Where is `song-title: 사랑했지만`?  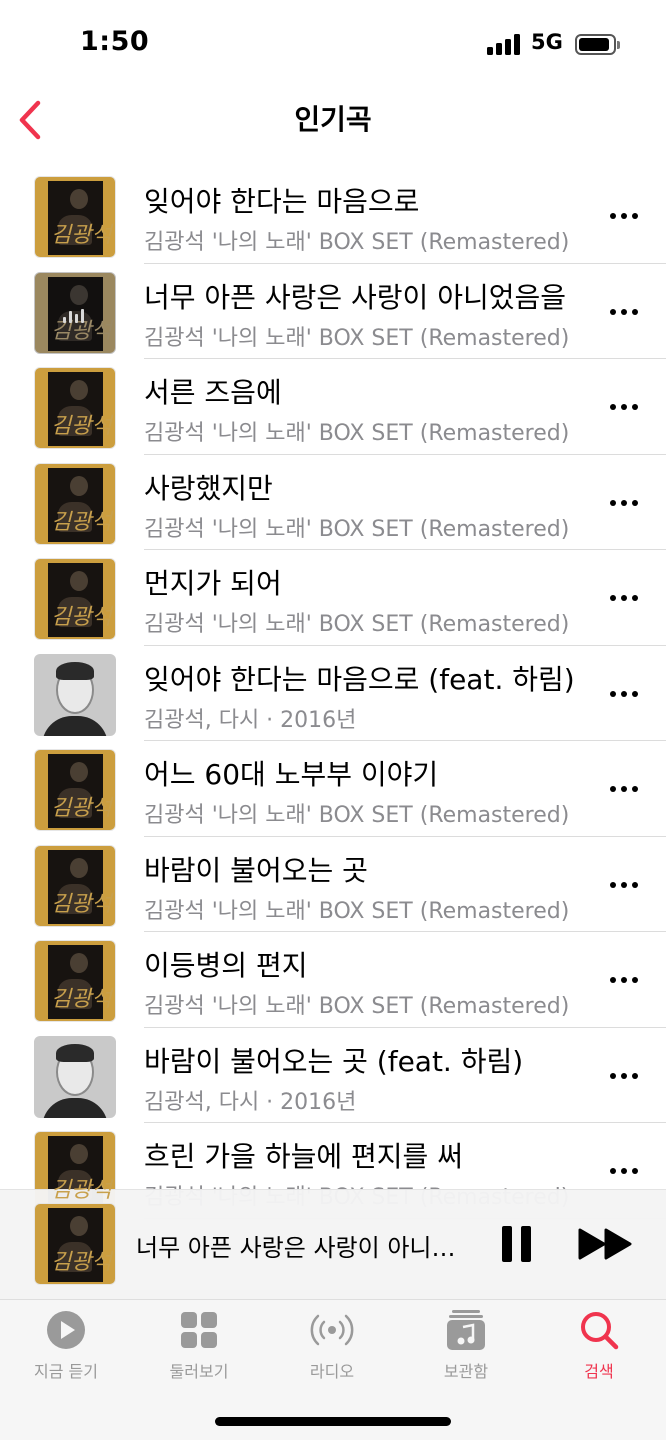 song-title: 사랑했지만 is located at coordinates (208, 488).